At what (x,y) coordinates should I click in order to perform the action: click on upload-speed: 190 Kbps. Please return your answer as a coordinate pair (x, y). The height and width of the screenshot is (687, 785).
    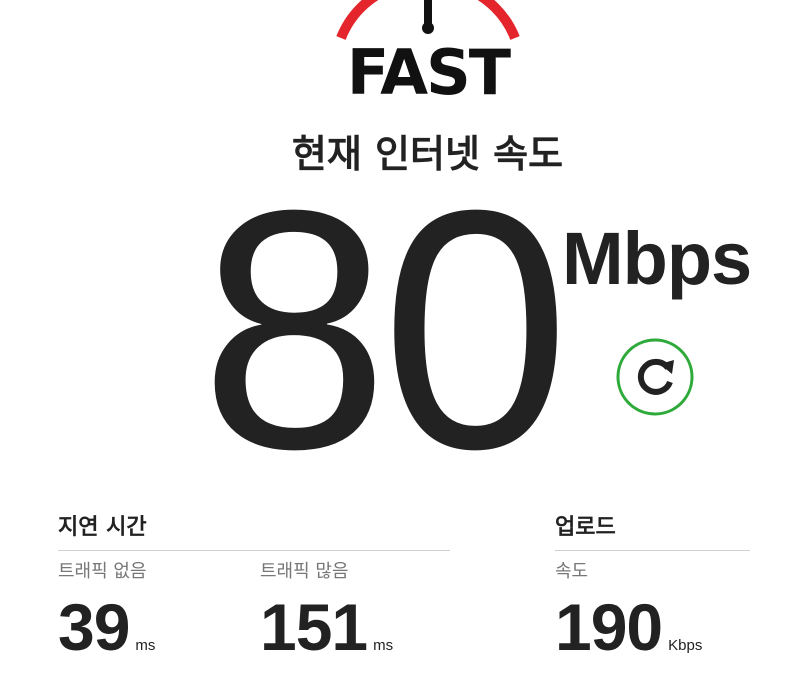
    Looking at the image, I should click on (628, 627).